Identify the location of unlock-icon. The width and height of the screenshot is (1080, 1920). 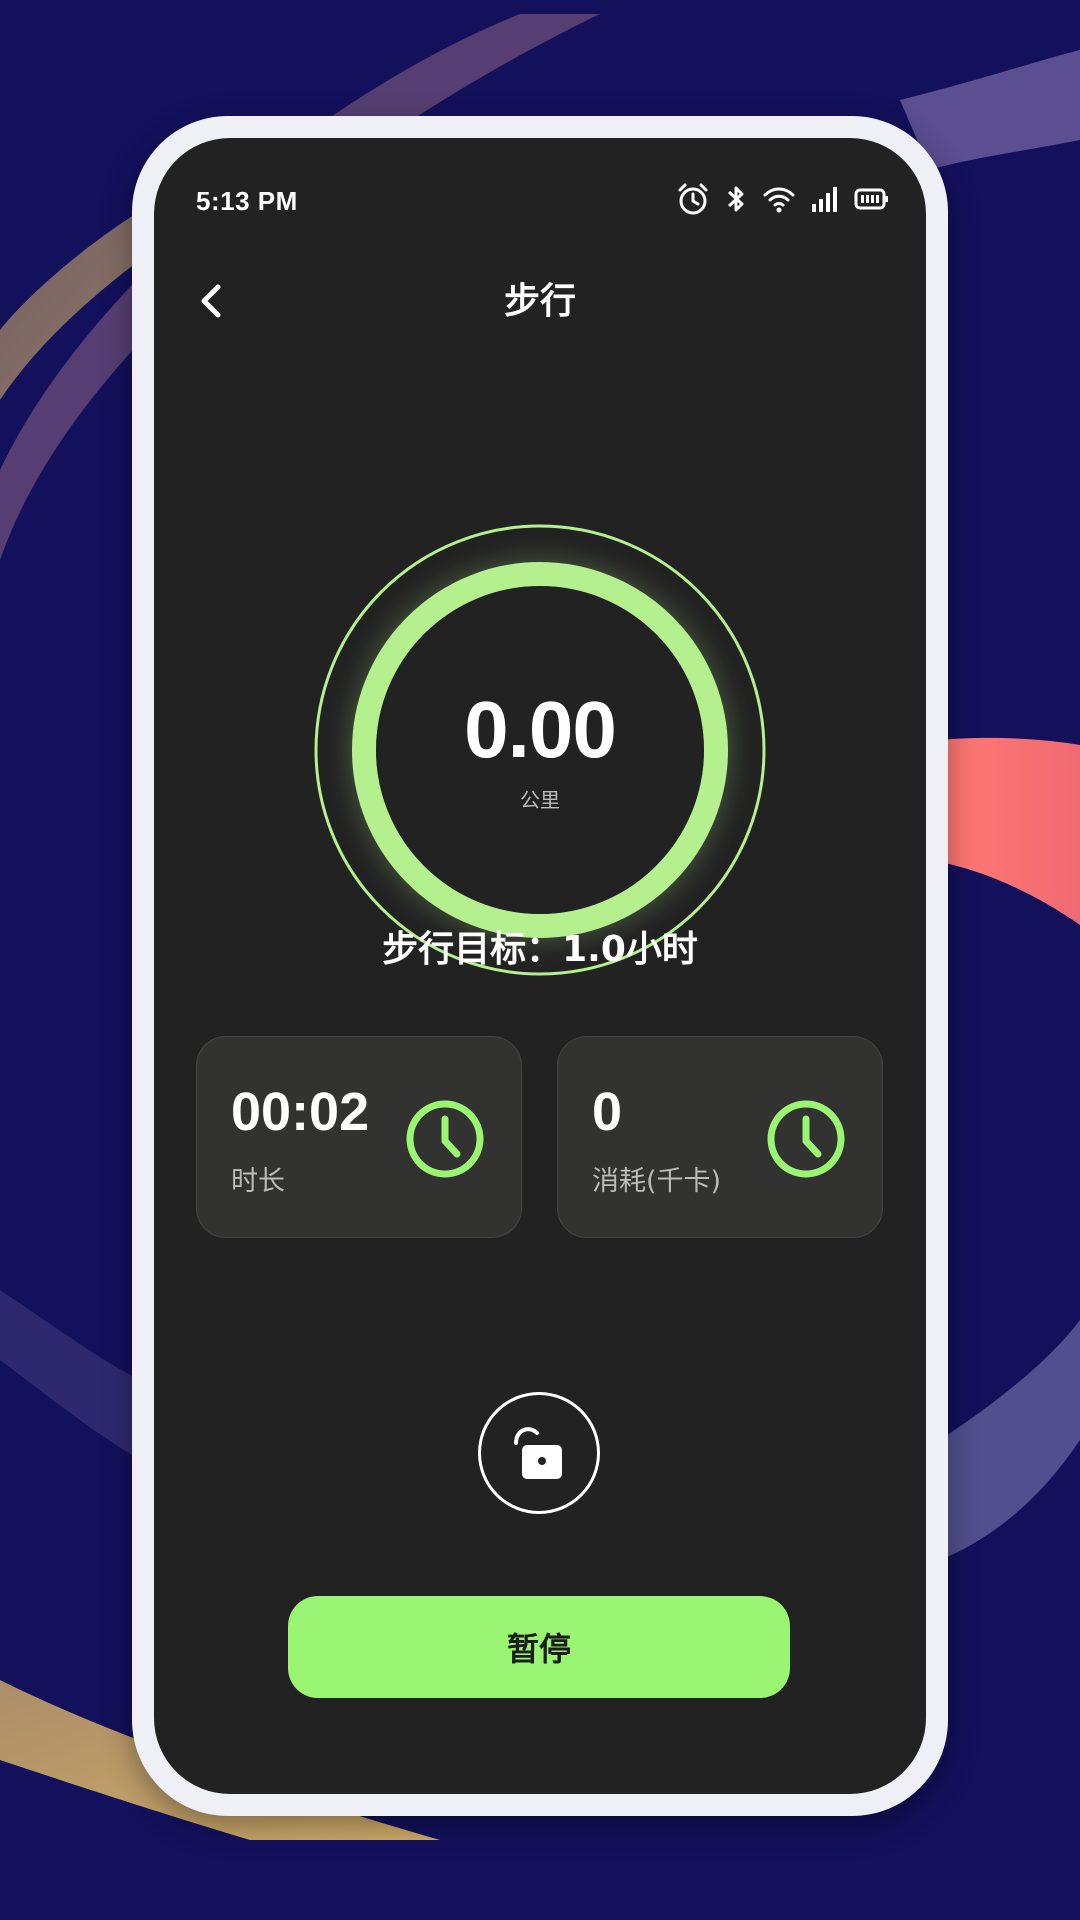
(538, 1453).